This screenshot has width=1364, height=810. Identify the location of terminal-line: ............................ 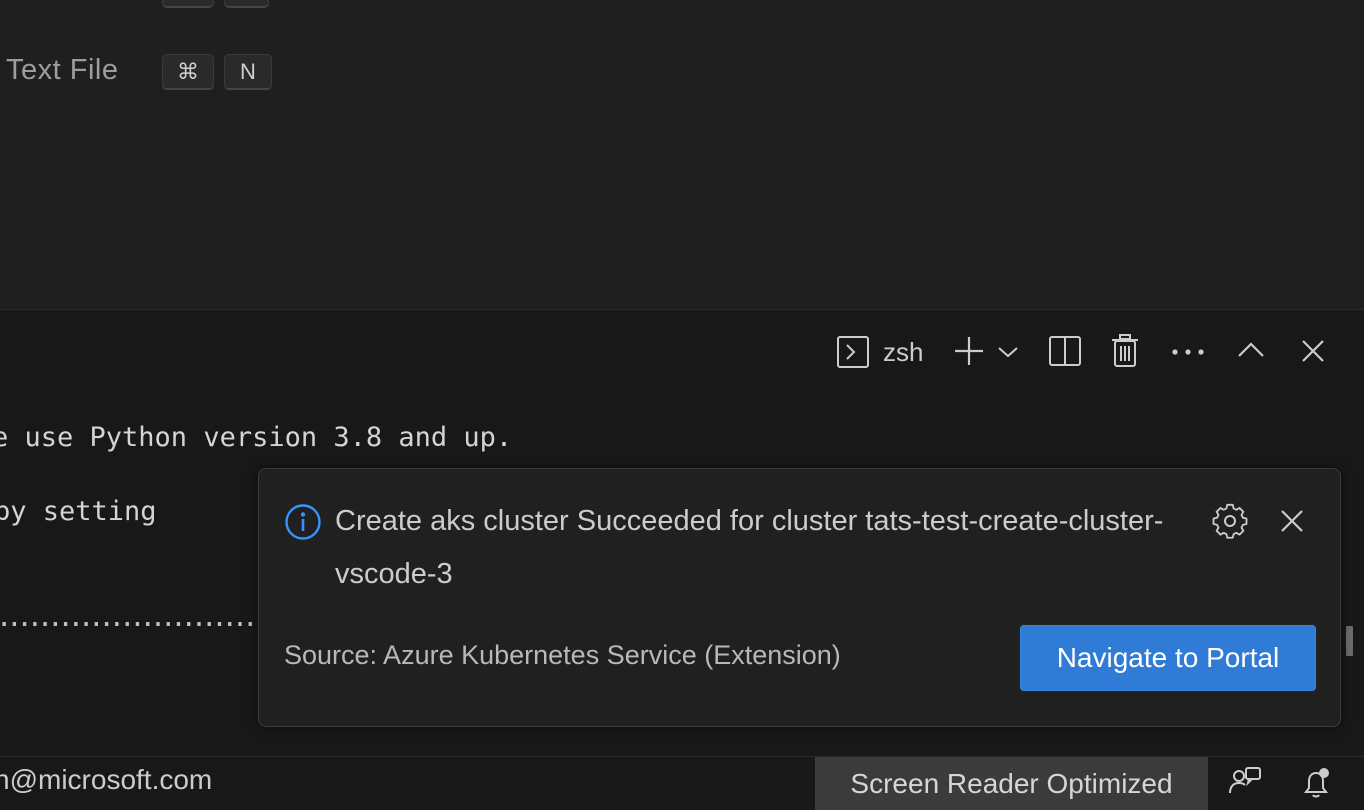
(139, 617).